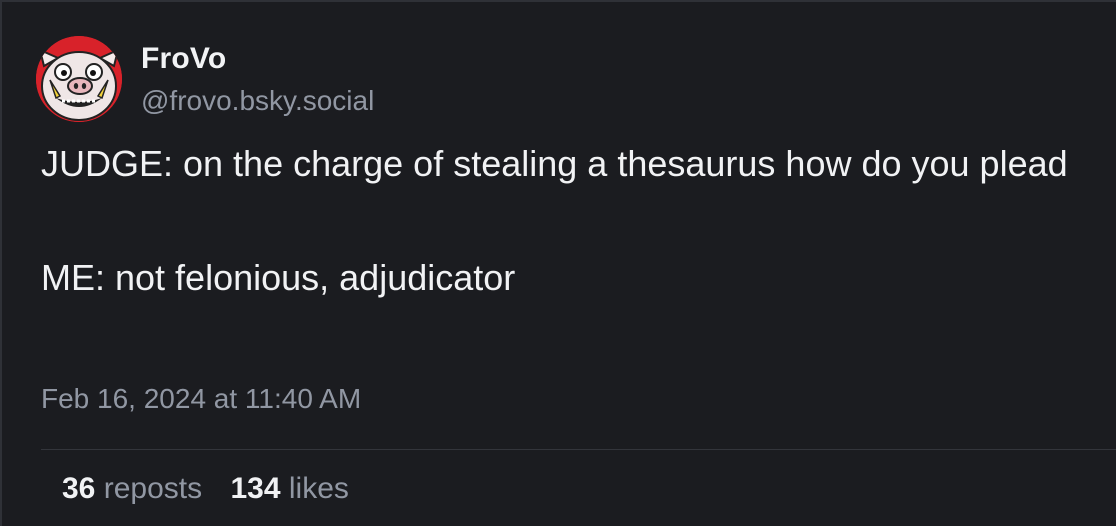 The width and height of the screenshot is (1116, 526). Describe the element at coordinates (318, 488) in the screenshot. I see `likes-label: likes` at that location.